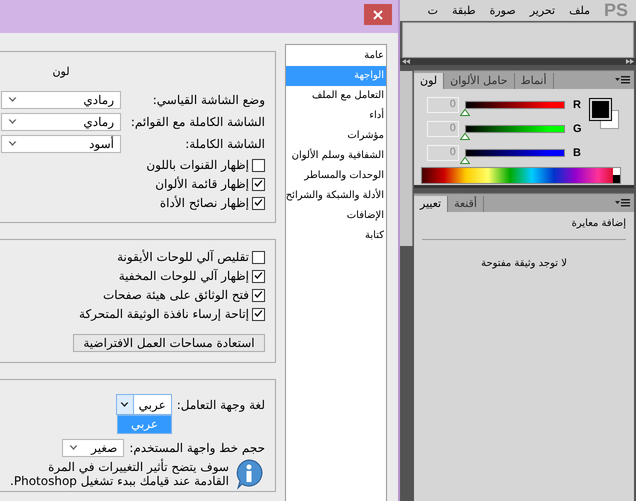  What do you see at coordinates (336, 156) in the screenshot?
I see `category-item: الشفافية وسلم الألوان` at bounding box center [336, 156].